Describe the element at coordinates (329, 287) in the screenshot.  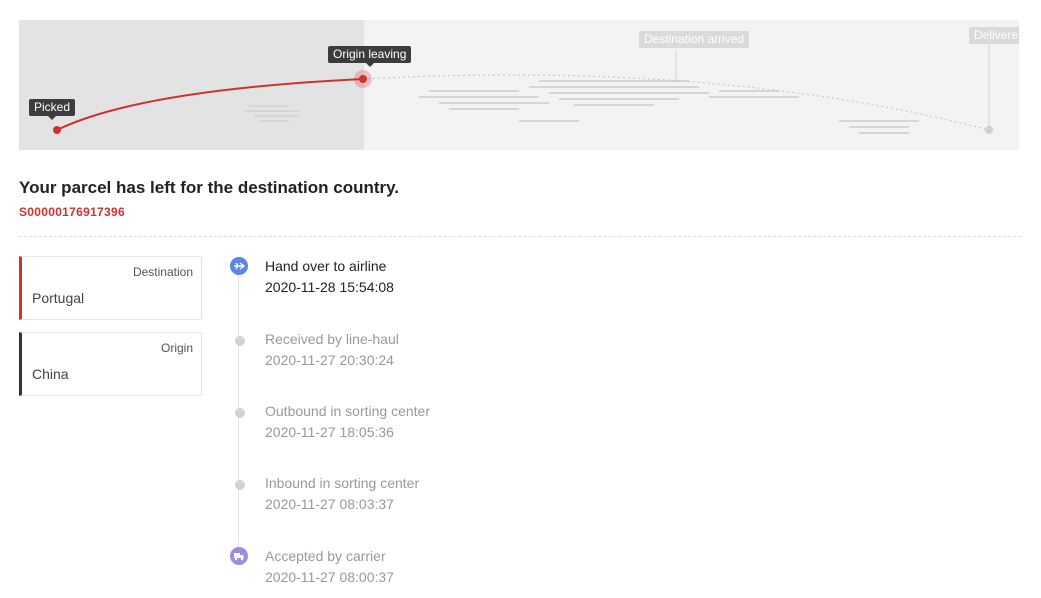
I see `event-time: 2020-11-28 15:54:08` at that location.